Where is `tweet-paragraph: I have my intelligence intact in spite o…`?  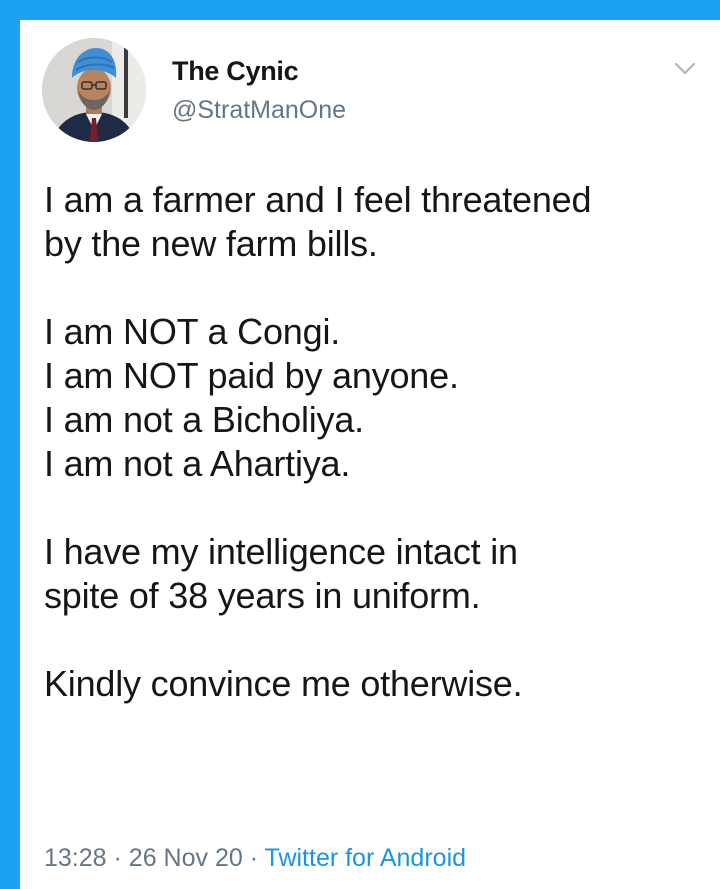 tweet-paragraph: I have my intelligence intact in spite o… is located at coordinates (375, 574).